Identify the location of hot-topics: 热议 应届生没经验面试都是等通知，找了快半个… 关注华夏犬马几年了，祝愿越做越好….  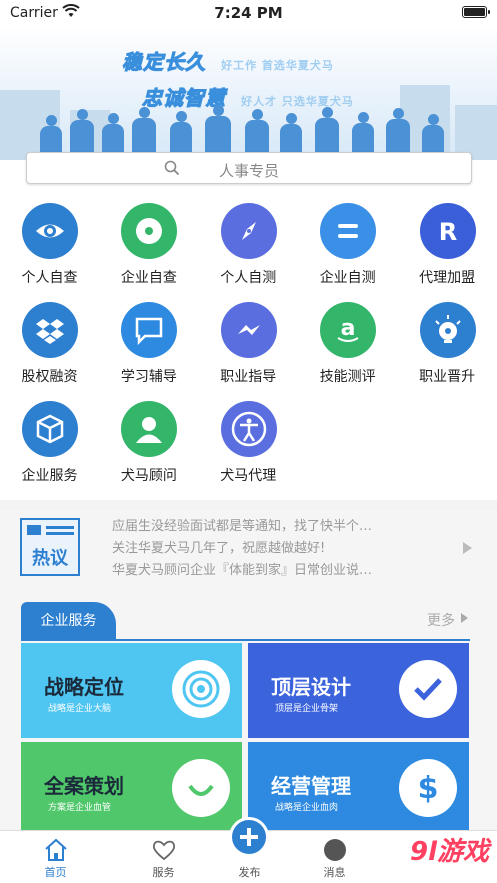
(248, 550).